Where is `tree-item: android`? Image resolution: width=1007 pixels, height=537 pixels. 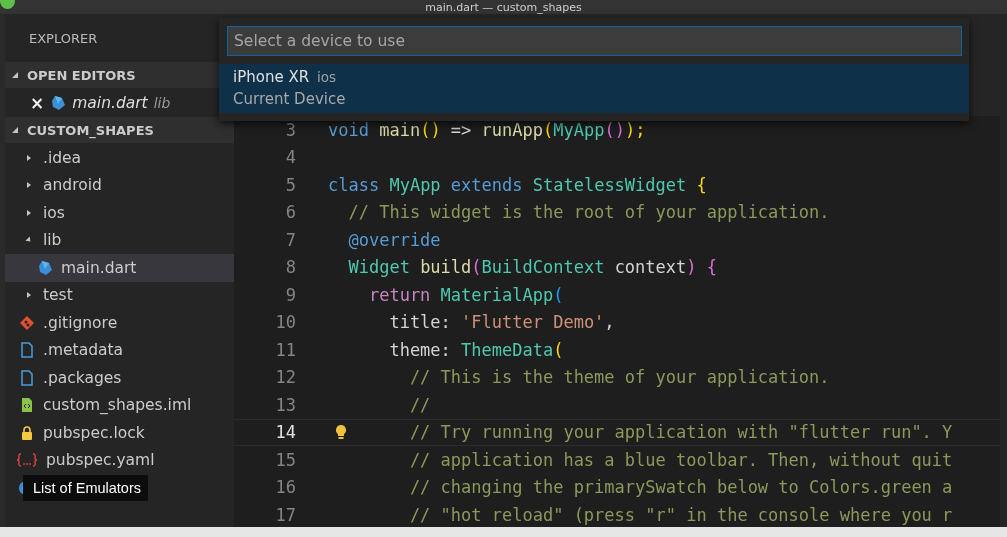 tree-item: android is located at coordinates (119, 185).